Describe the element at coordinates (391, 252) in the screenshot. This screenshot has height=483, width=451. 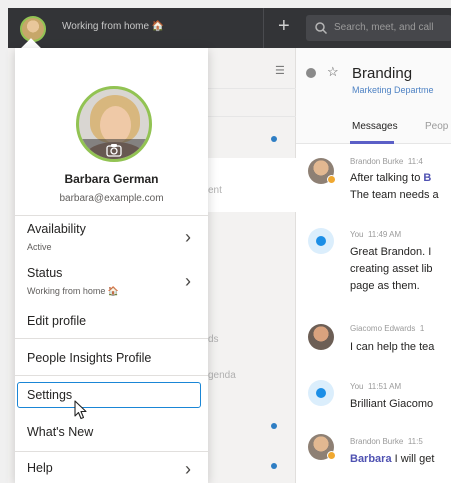
I see `message-text: Great Brandon. I` at that location.